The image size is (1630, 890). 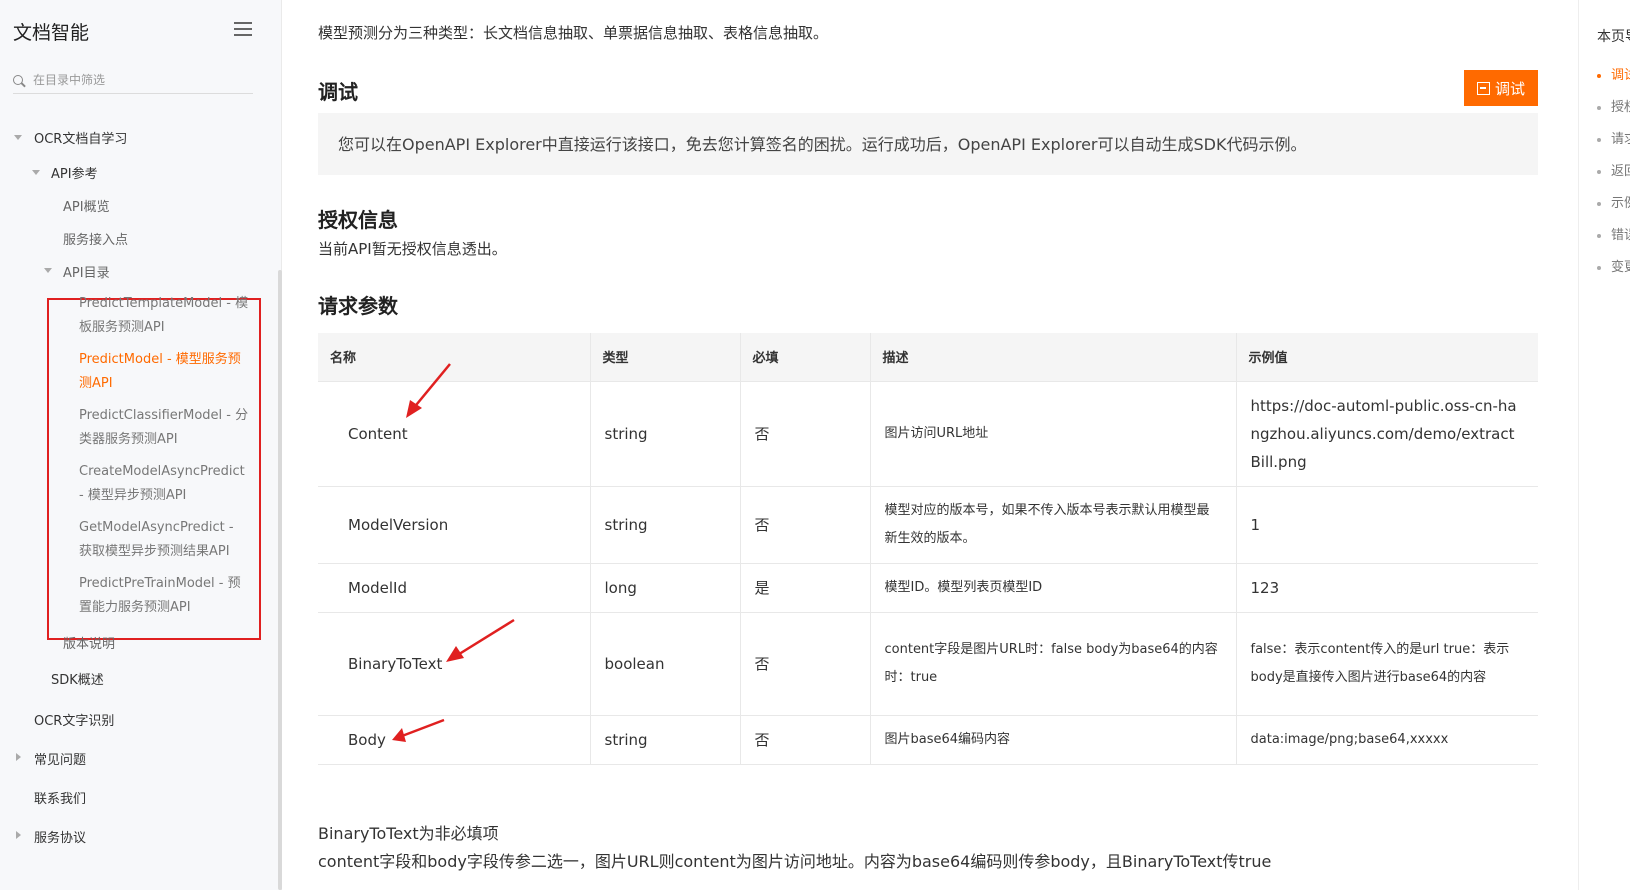 I want to click on nav-ocr-self-learning: OCR文档自学习, so click(x=80, y=137).